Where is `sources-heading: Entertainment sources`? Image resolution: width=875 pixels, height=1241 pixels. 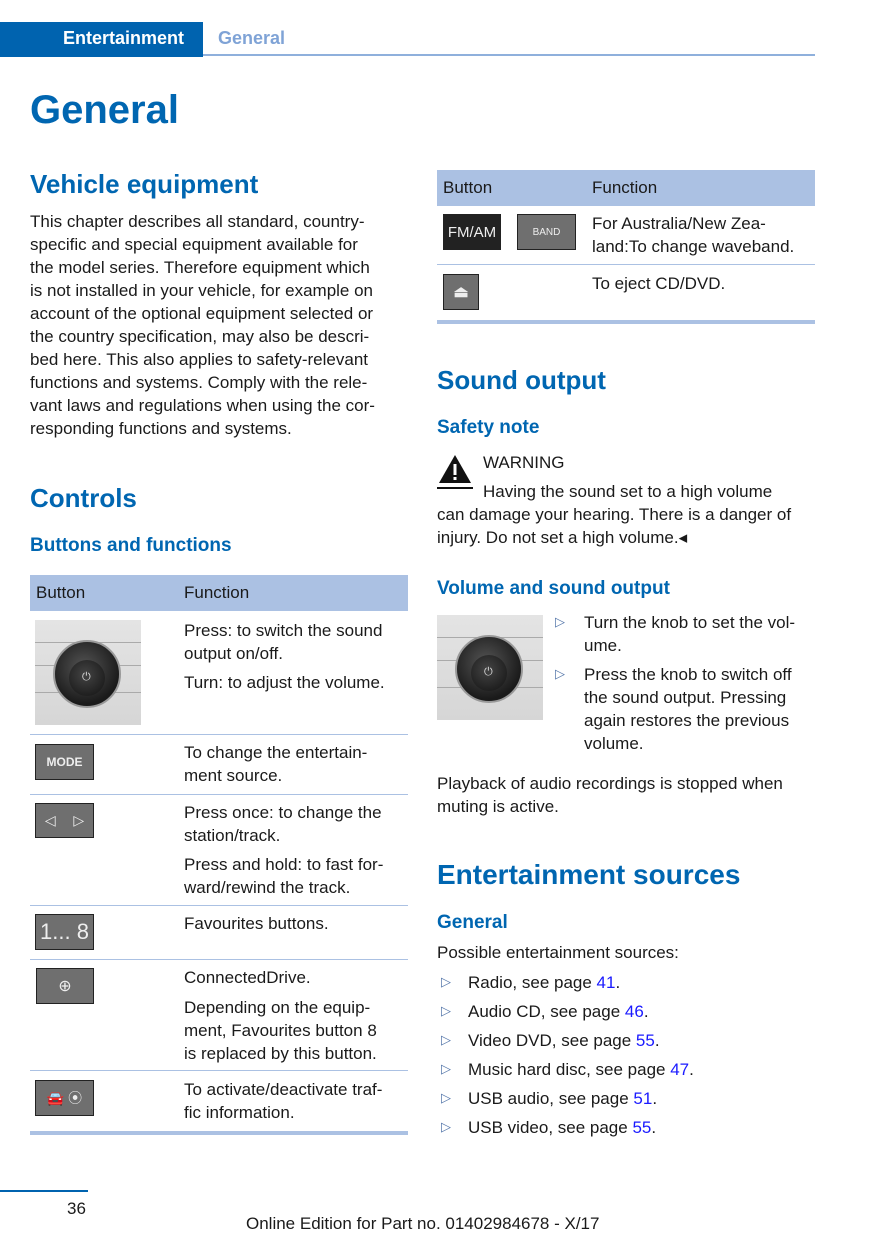 sources-heading: Entertainment sources is located at coordinates (589, 874).